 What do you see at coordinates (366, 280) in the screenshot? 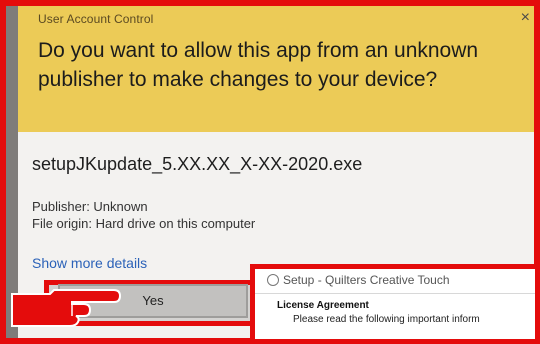
I see `setup-title-text: Setup - Quilters Creative Touch` at bounding box center [366, 280].